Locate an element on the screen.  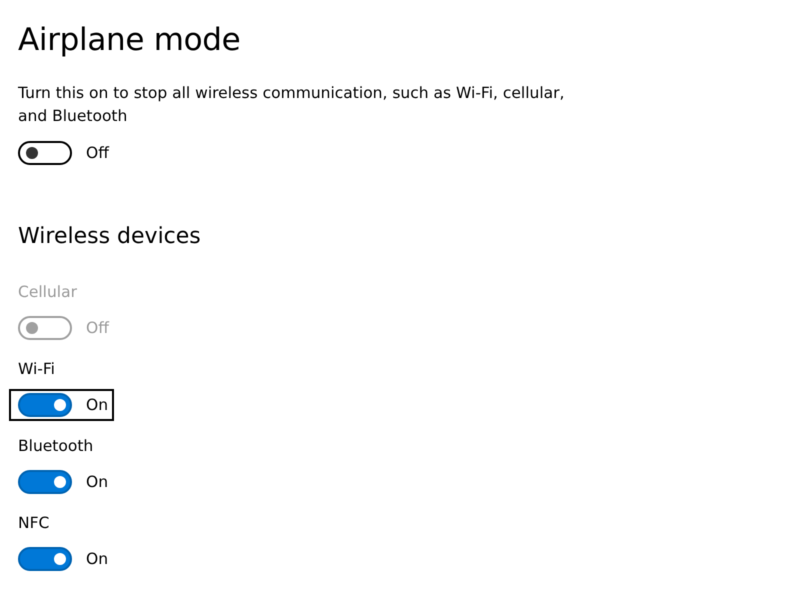
toggle-row: Off is located at coordinates (62, 153).